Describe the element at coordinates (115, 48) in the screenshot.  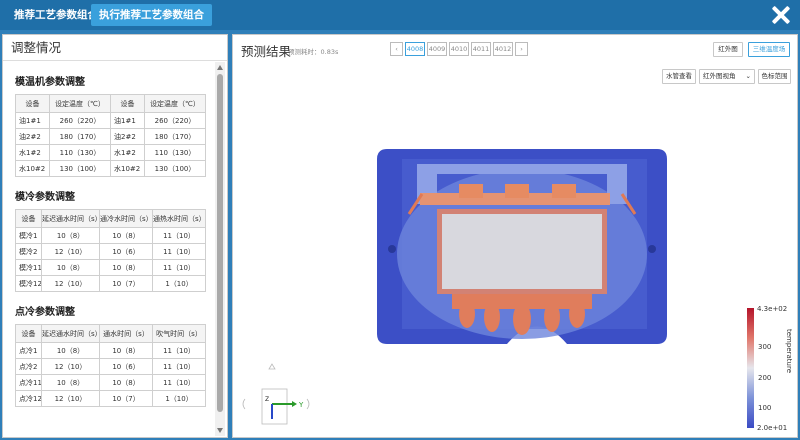
I see `panel-title: 调整情况` at that location.